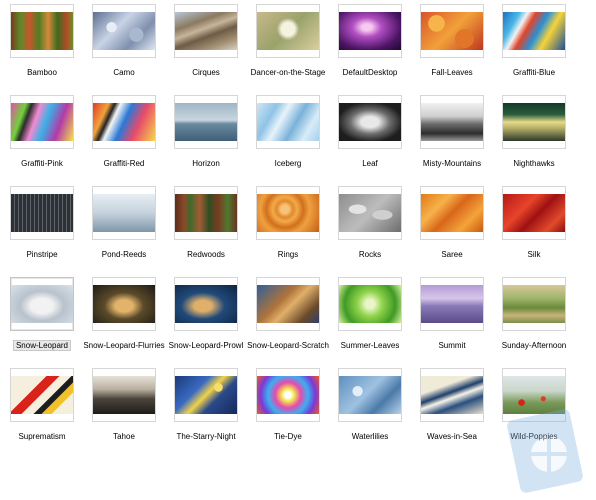 The height and width of the screenshot is (500, 596). I want to click on wallpaper-label: Horizon, so click(206, 163).